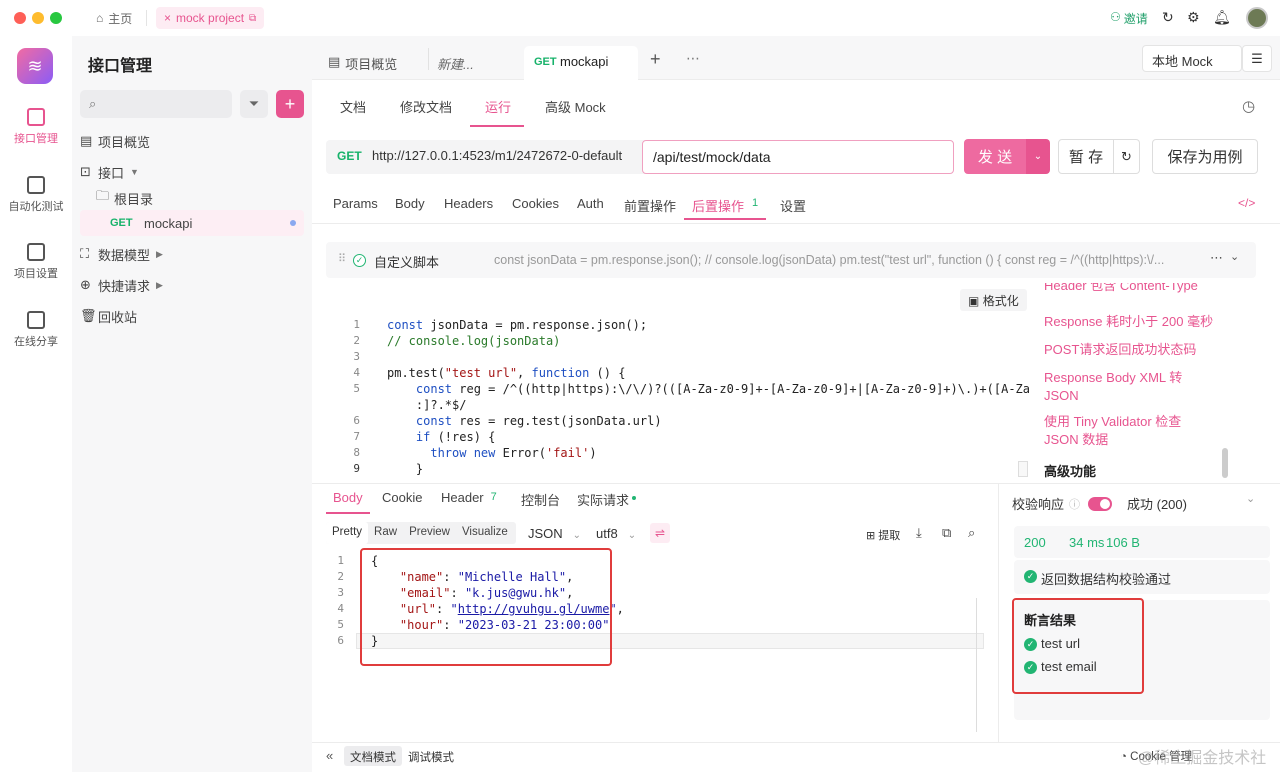 The height and width of the screenshot is (772, 1280). I want to click on gear-icon: ⚙, so click(1193, 17).